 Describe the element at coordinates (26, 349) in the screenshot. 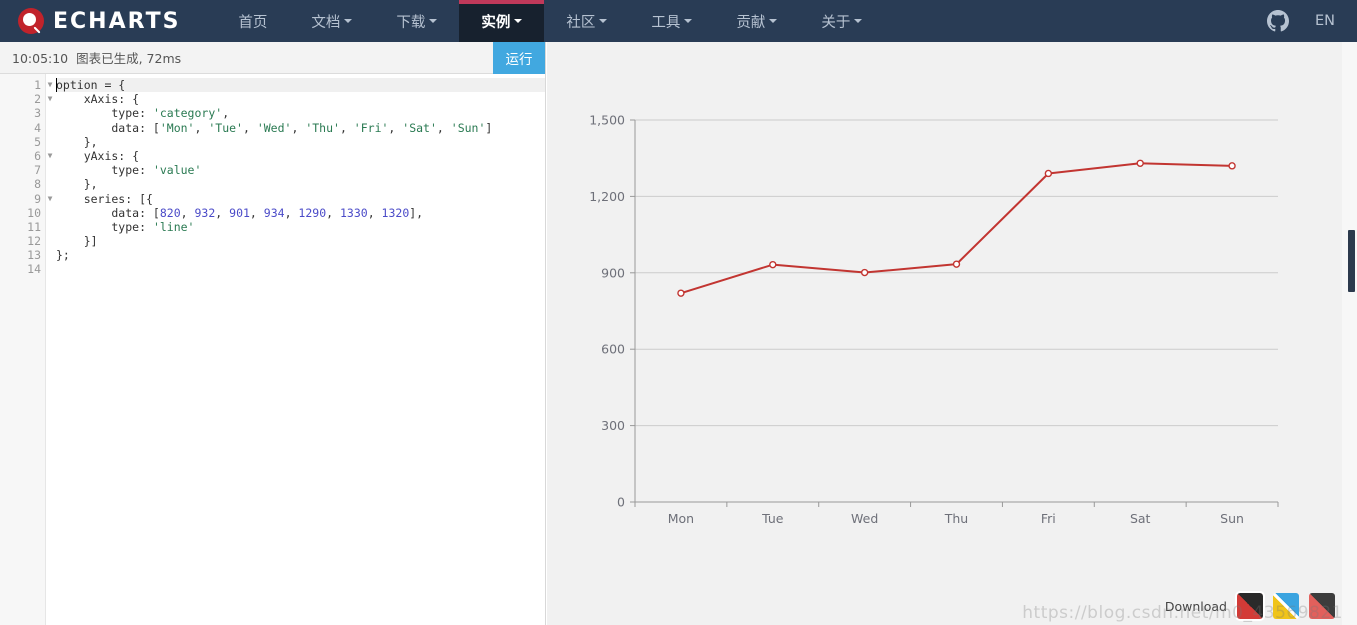

I see `line-number-gutter: 1 ▼ 2 ▼ 3 4 5 6 ▼ 7 8 9 ▼ 10 11 12 13 14` at that location.